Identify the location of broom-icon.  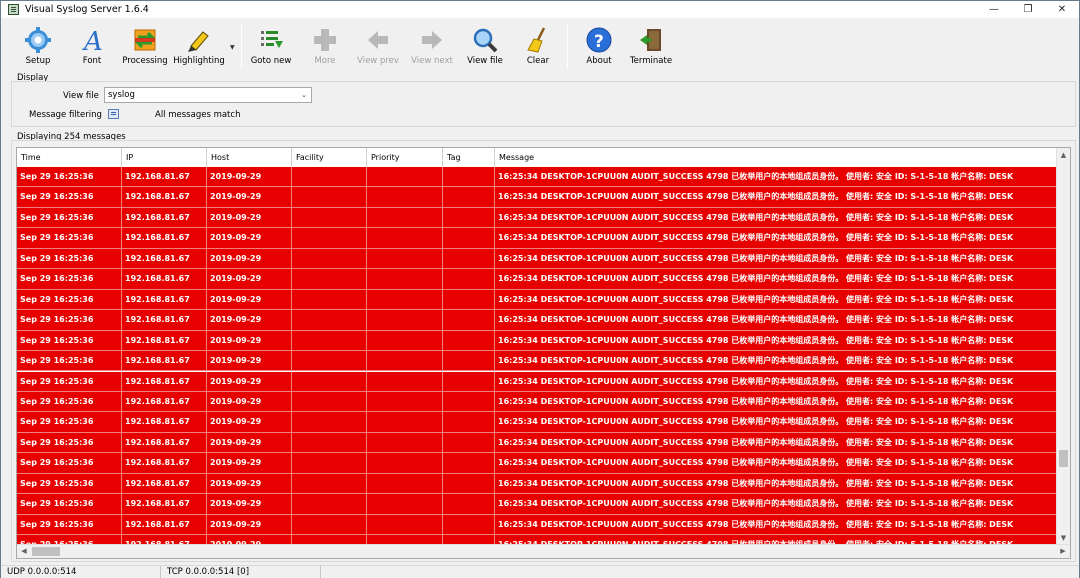
(536, 40).